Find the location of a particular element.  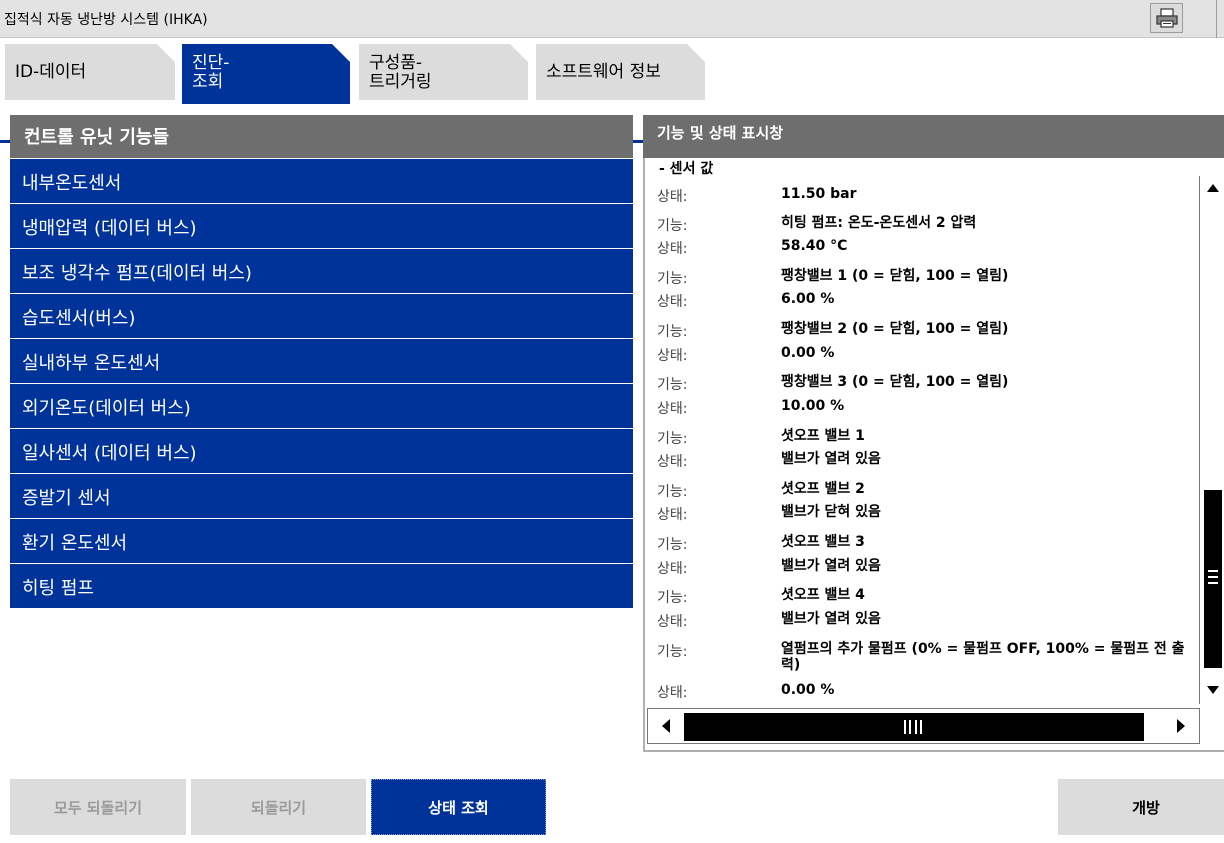

row-value: 10.00 % is located at coordinates (813, 406).